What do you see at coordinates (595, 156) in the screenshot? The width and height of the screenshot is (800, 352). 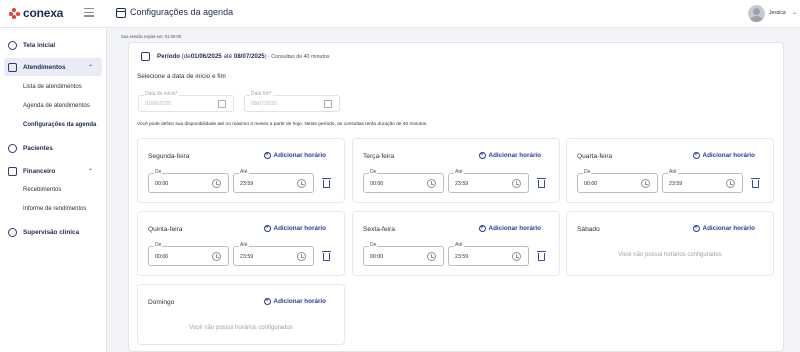 I see `day-name: Quarta-feira` at bounding box center [595, 156].